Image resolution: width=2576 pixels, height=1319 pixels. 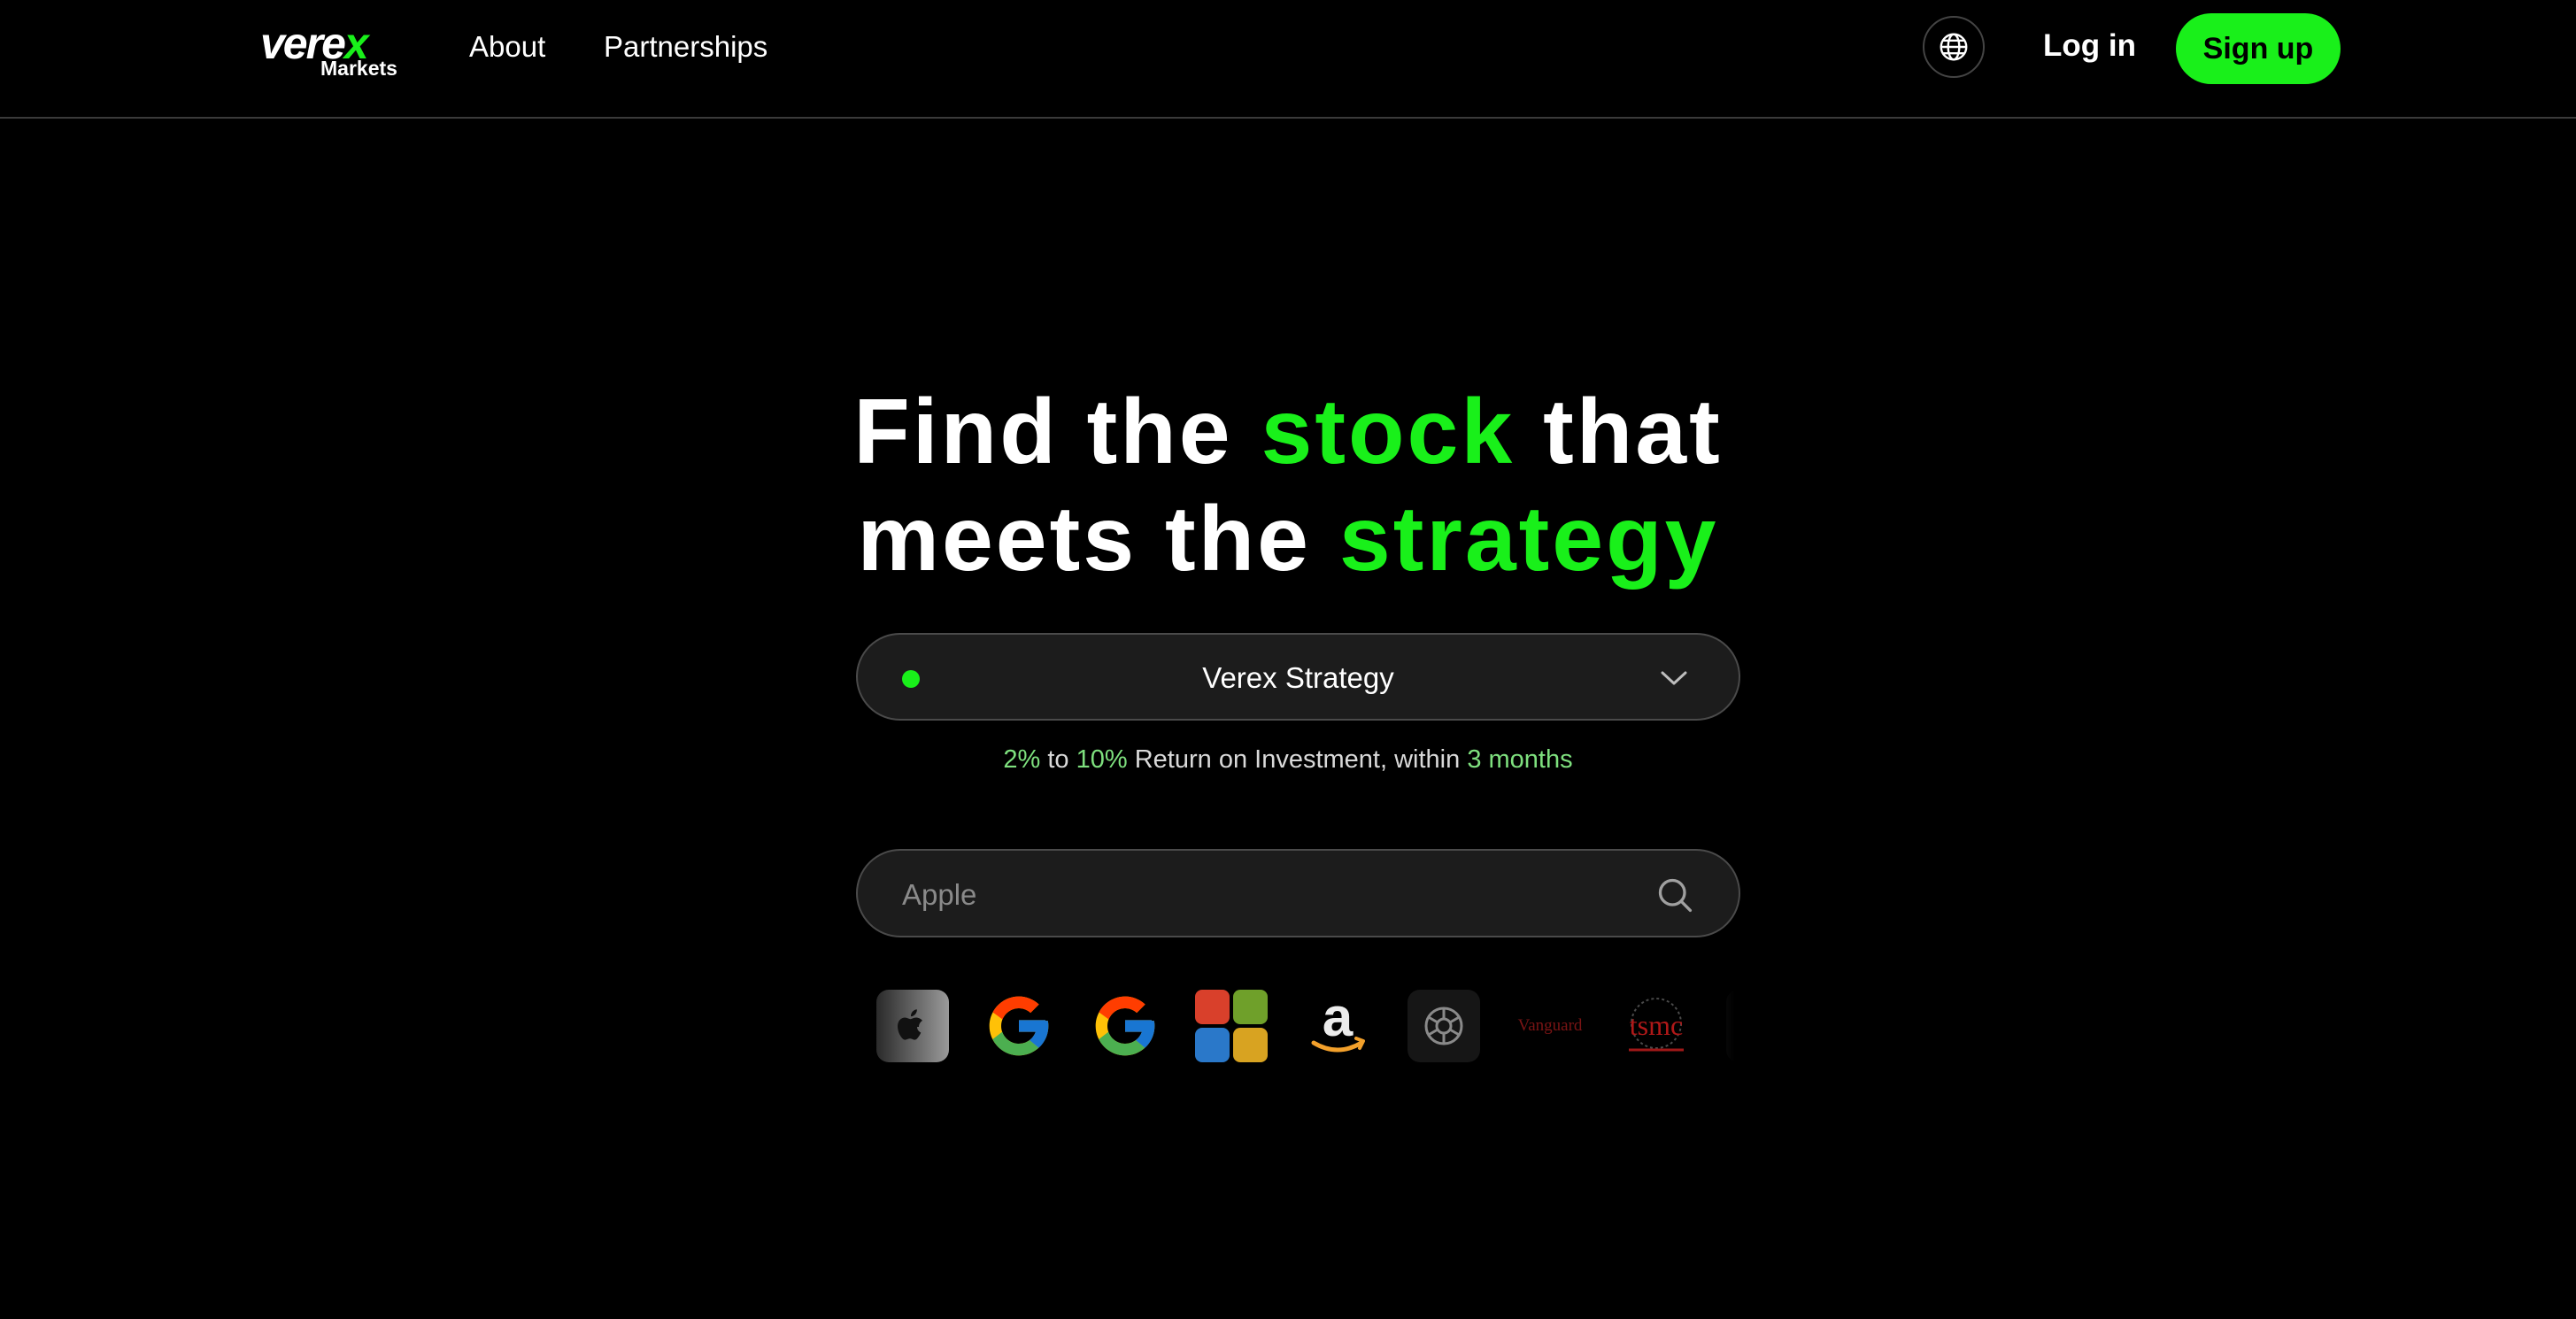 What do you see at coordinates (685, 47) in the screenshot?
I see `nav-partnerships-link: Partnerships` at bounding box center [685, 47].